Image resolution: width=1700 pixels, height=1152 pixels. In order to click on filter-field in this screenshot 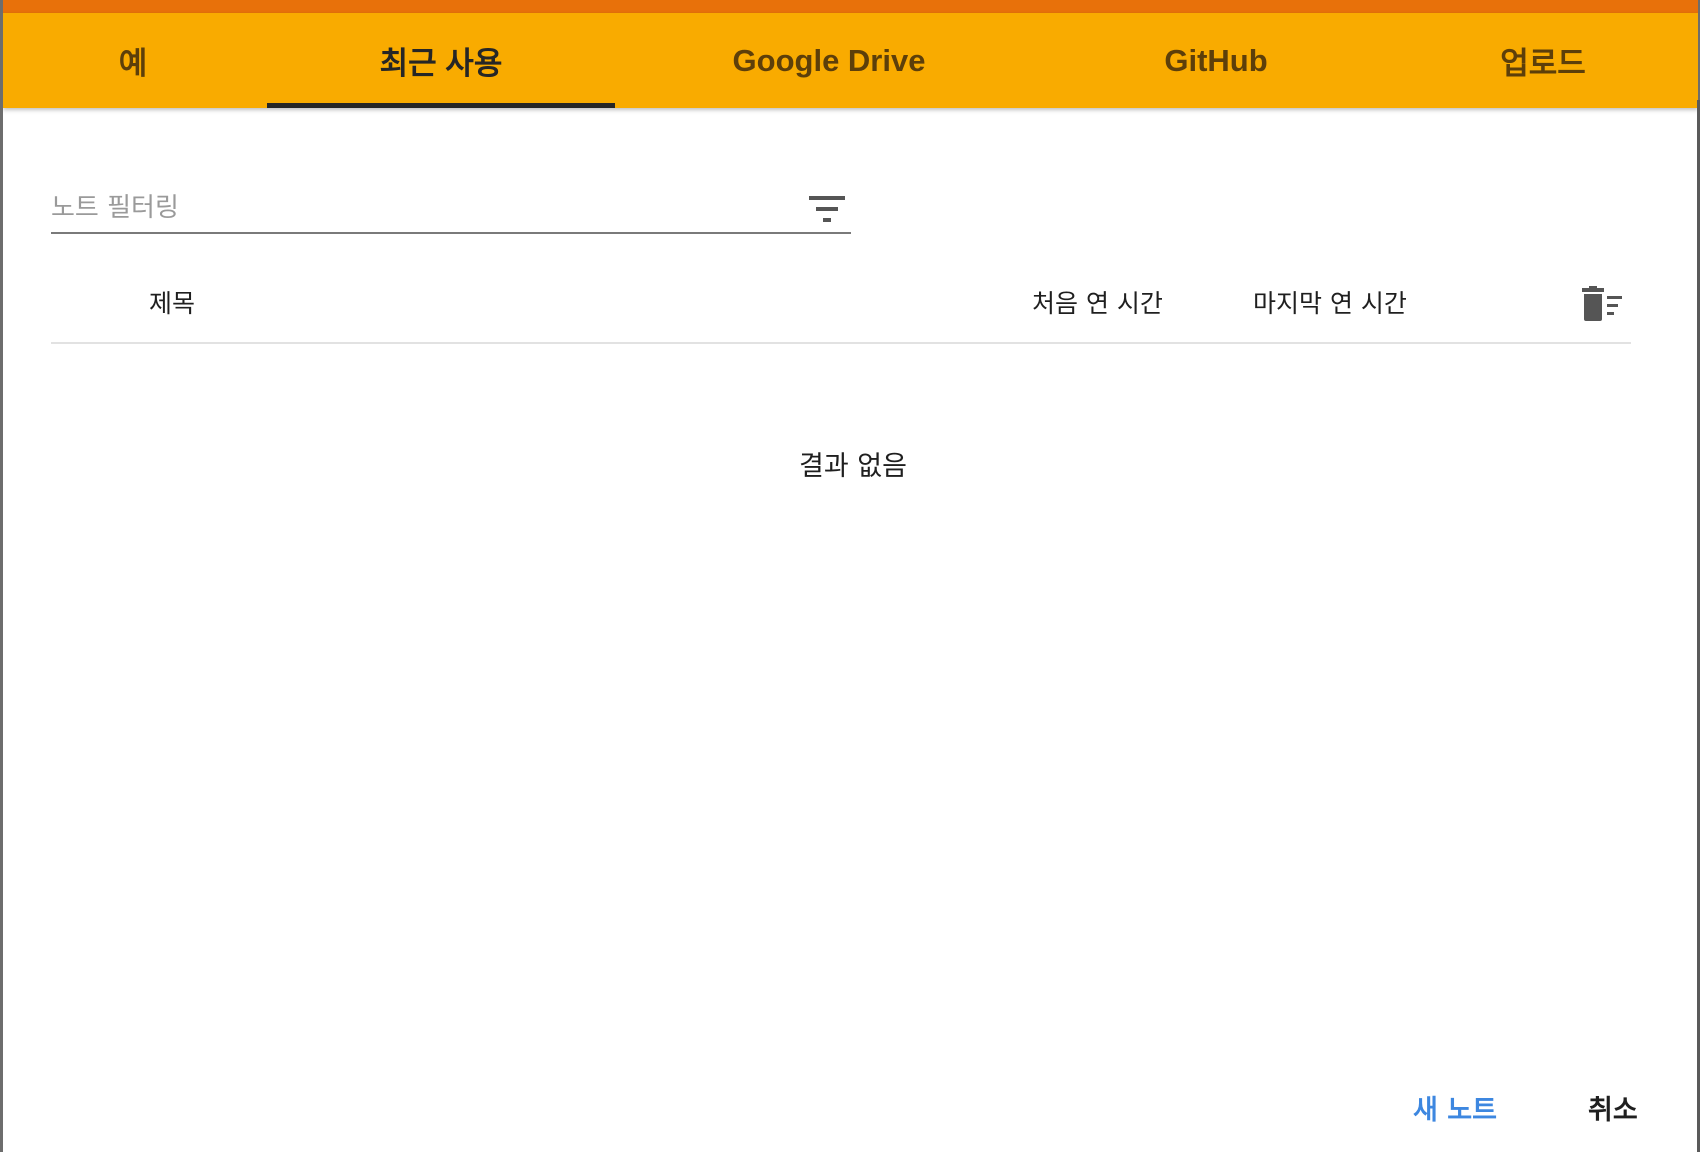, I will do `click(451, 207)`.